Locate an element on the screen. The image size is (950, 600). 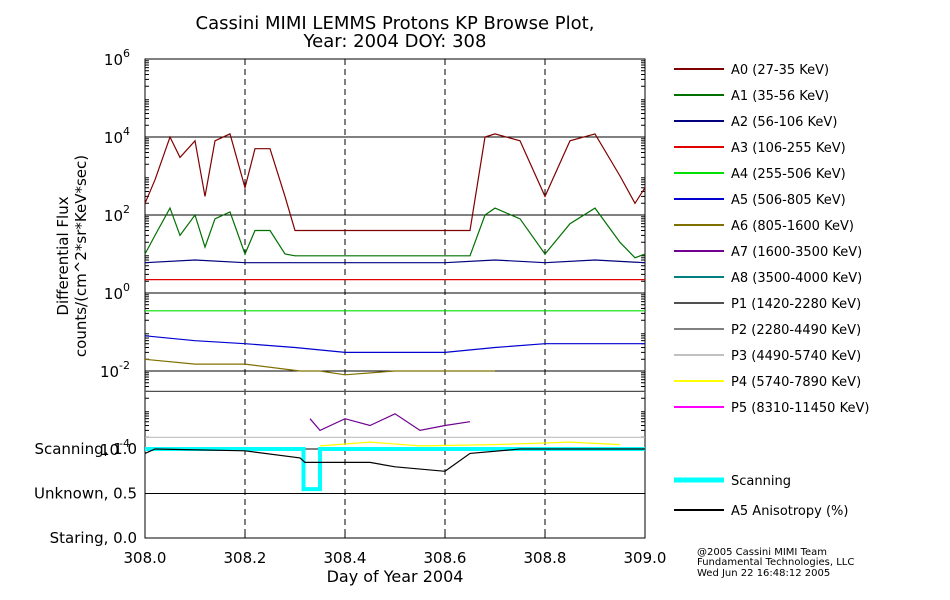
x-tick-label: 308.0 is located at coordinates (145, 558).